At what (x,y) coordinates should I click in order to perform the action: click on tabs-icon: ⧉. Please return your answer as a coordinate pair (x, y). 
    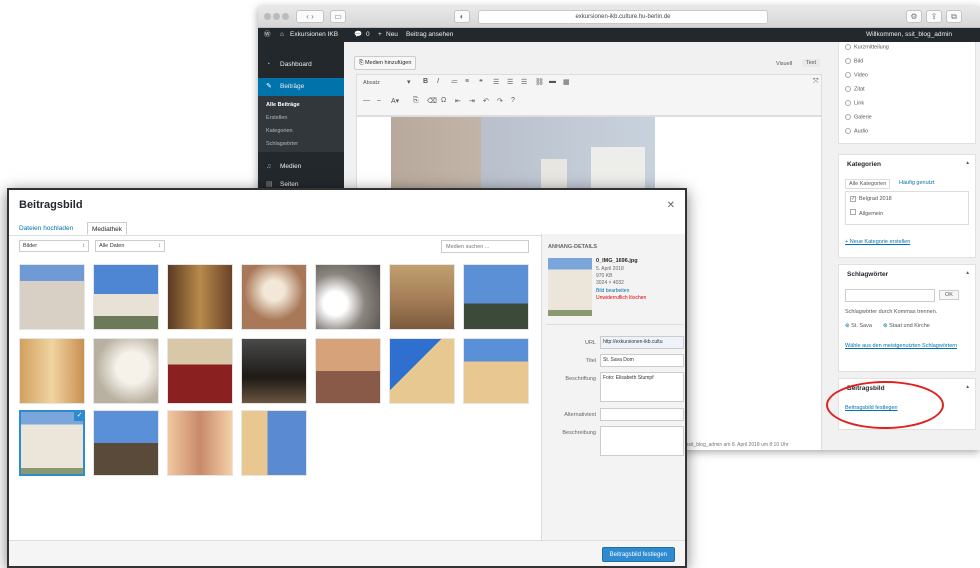
    Looking at the image, I should click on (954, 16).